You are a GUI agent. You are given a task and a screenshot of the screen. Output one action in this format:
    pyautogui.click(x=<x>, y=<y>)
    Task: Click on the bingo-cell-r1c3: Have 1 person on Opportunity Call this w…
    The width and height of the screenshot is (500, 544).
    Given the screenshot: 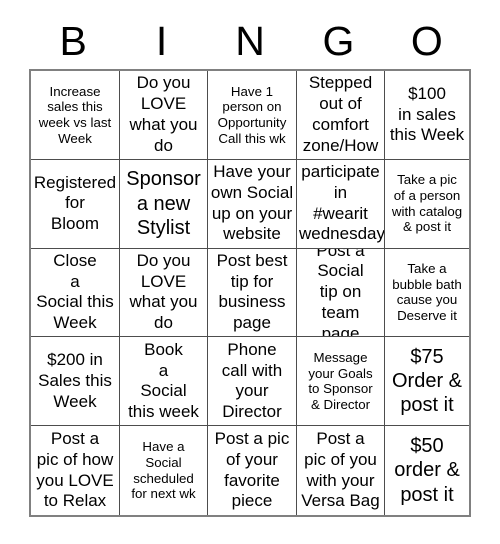 What is the action you would take?
    pyautogui.click(x=252, y=115)
    